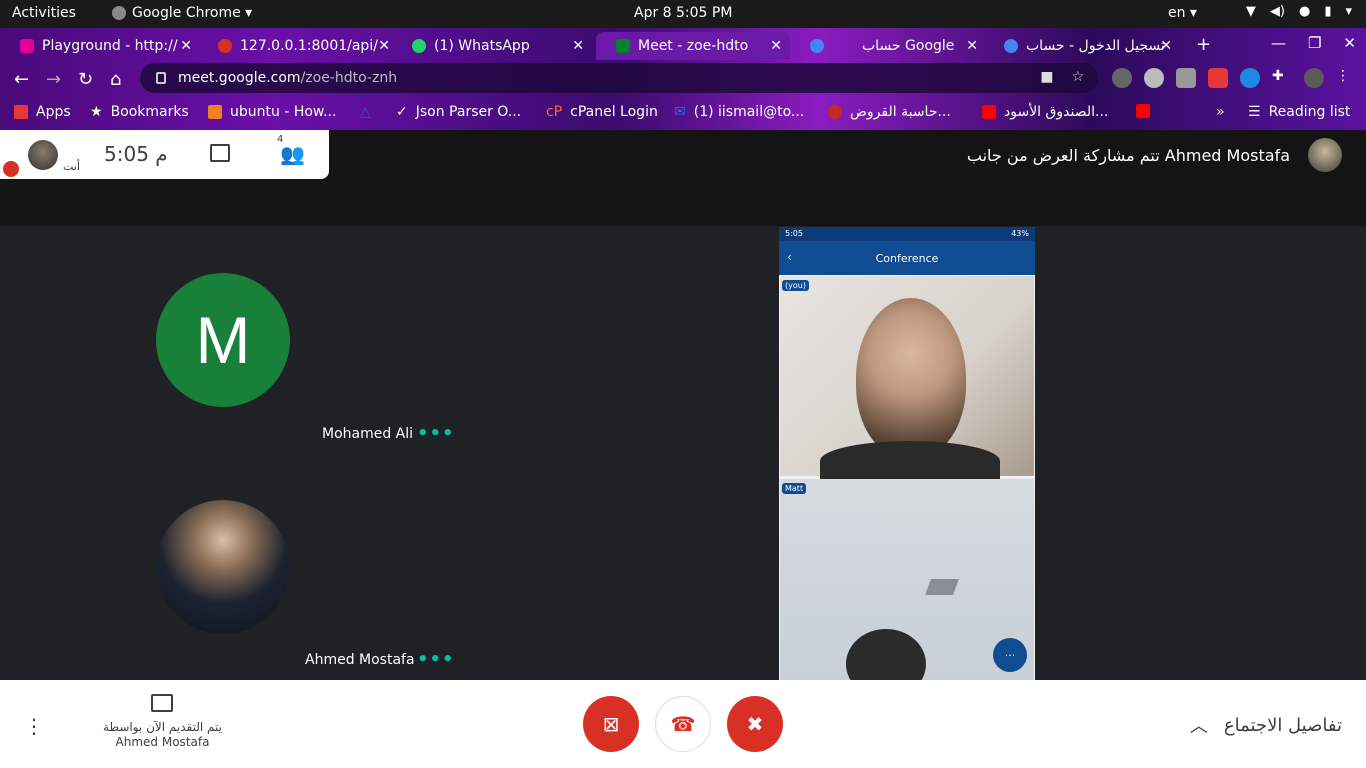 The width and height of the screenshot is (1366, 768). I want to click on phone-hangup-icon: ☎, so click(683, 724).